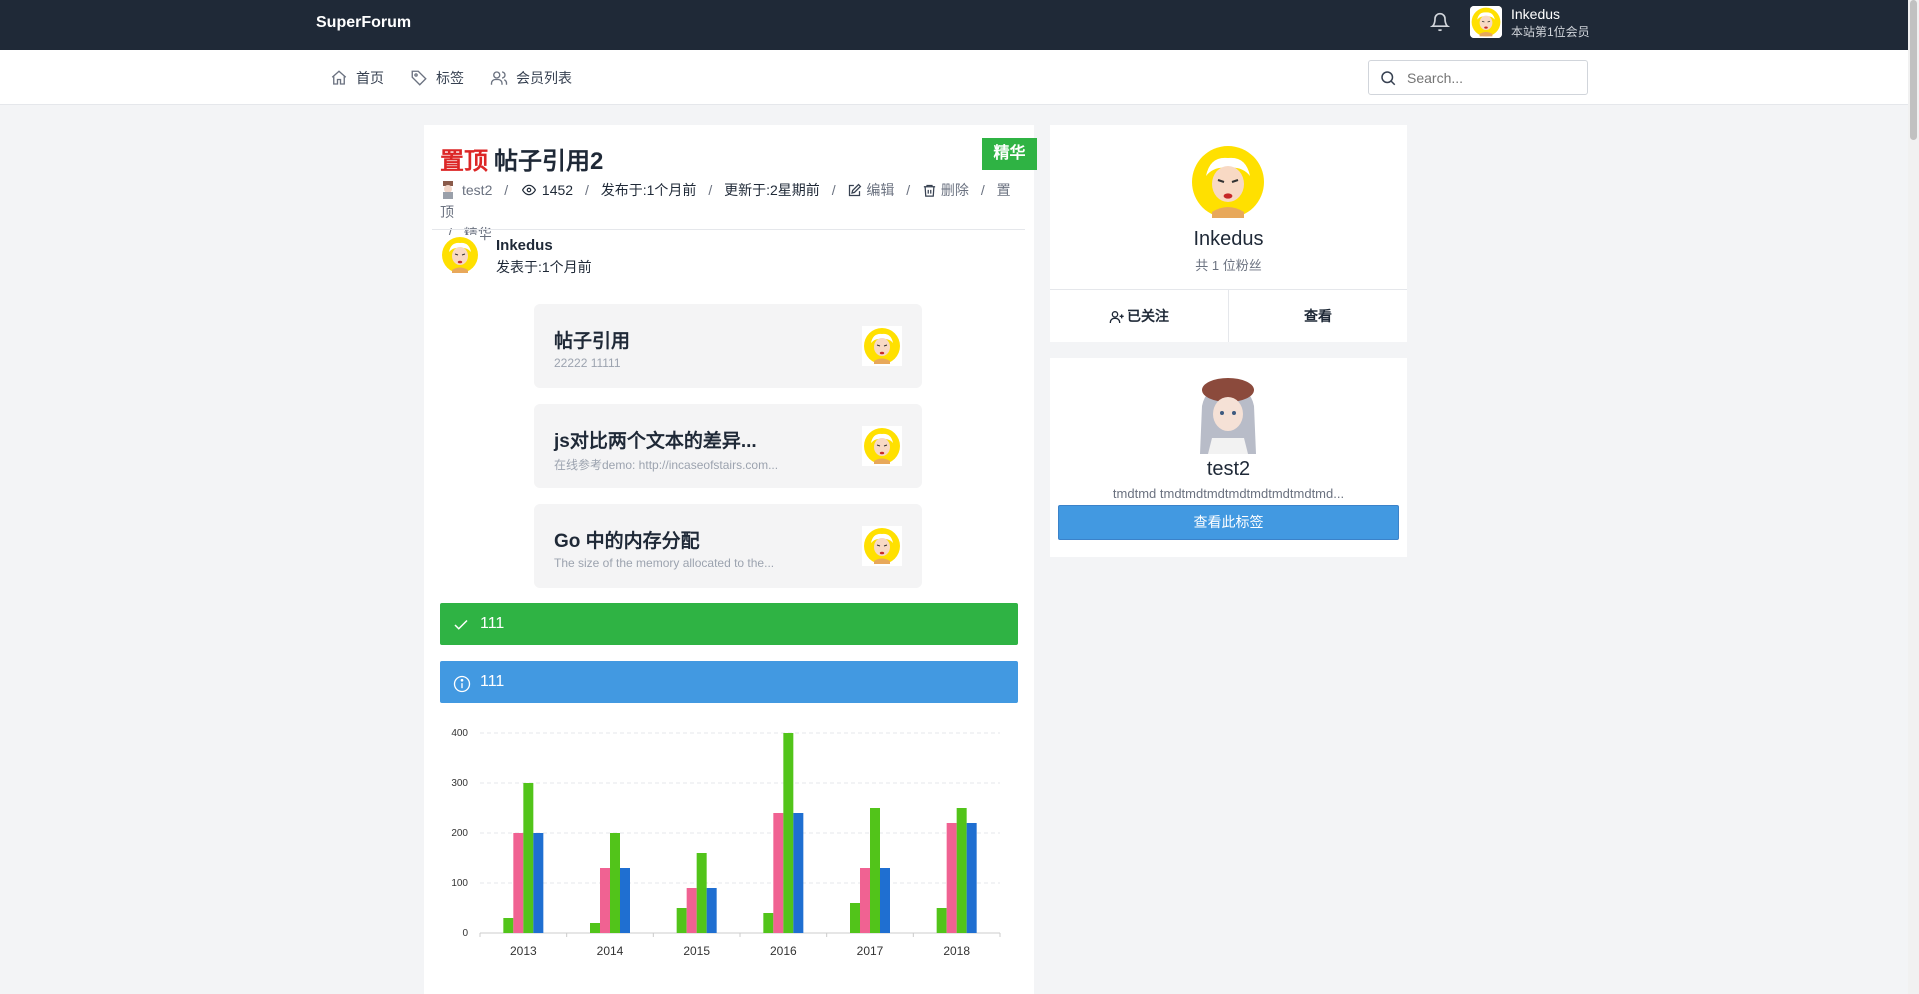 This screenshot has height=994, width=1919. I want to click on profile-card: Inkedus 共 1 位粉丝 已关注 查看, so click(1228, 233).